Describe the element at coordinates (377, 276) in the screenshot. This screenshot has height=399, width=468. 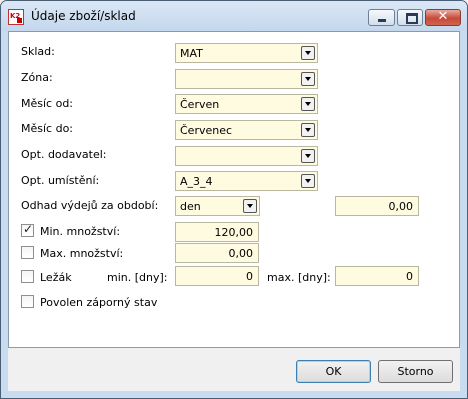
I see `lezak-max-input: 0` at that location.